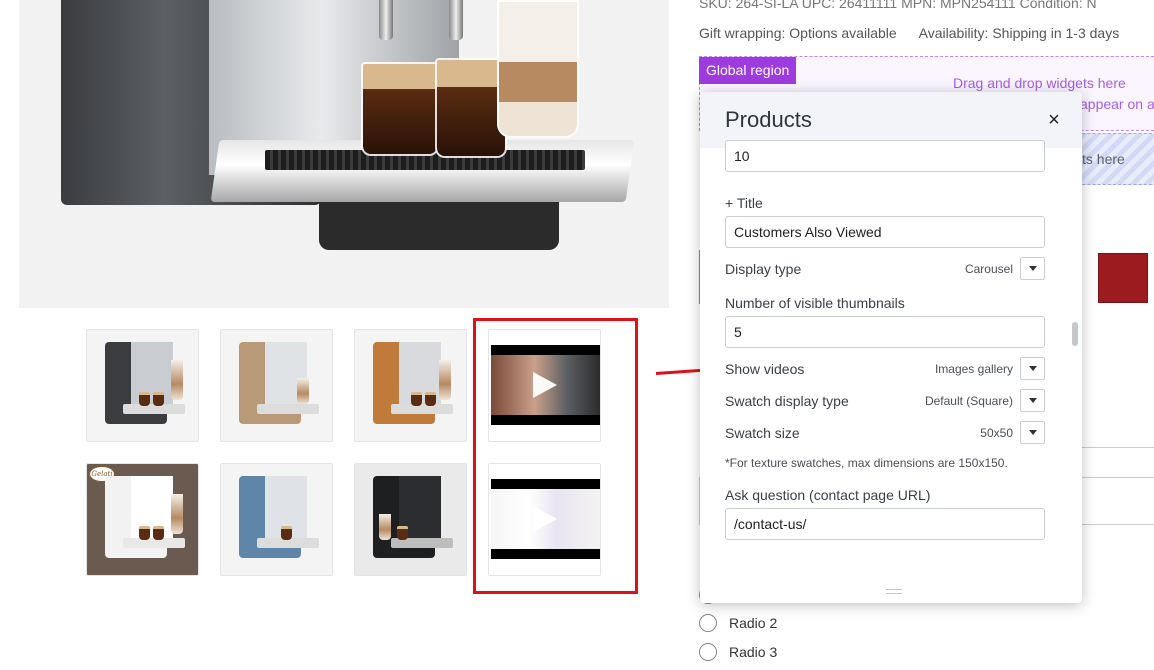 The width and height of the screenshot is (1154, 670). I want to click on swatch-display-type-value: Default (Square), so click(968, 401).